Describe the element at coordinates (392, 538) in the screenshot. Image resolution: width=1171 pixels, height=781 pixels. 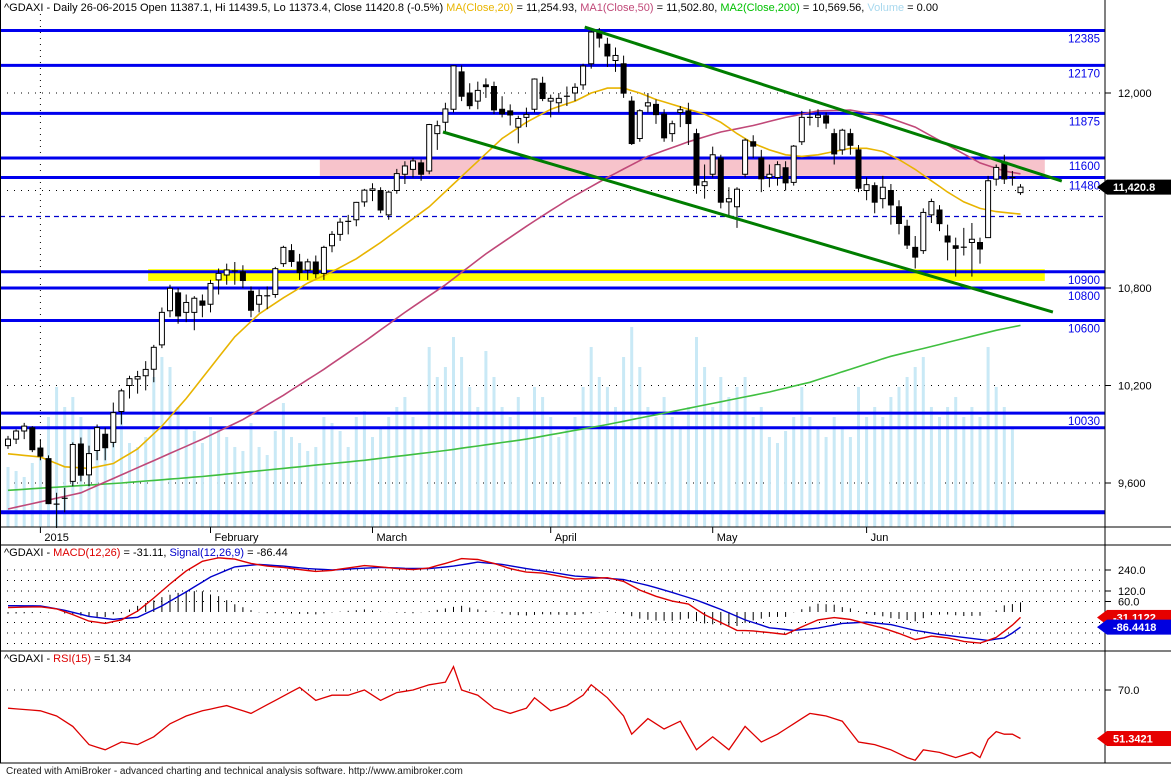
I see `month-label-March: March` at that location.